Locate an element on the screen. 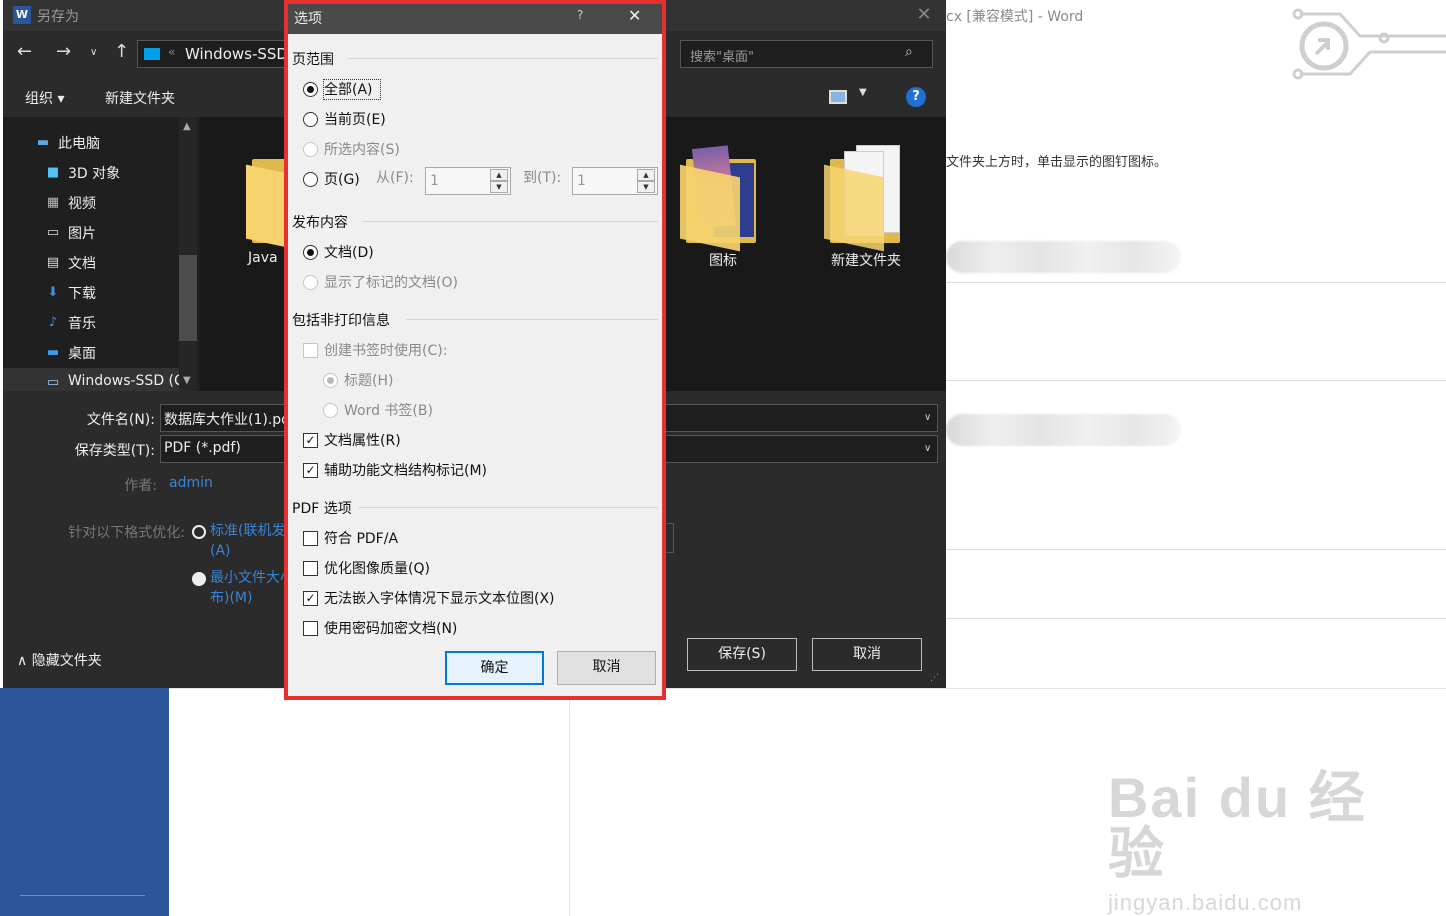 The height and width of the screenshot is (916, 1446). save-button: 保存(S) is located at coordinates (742, 654).